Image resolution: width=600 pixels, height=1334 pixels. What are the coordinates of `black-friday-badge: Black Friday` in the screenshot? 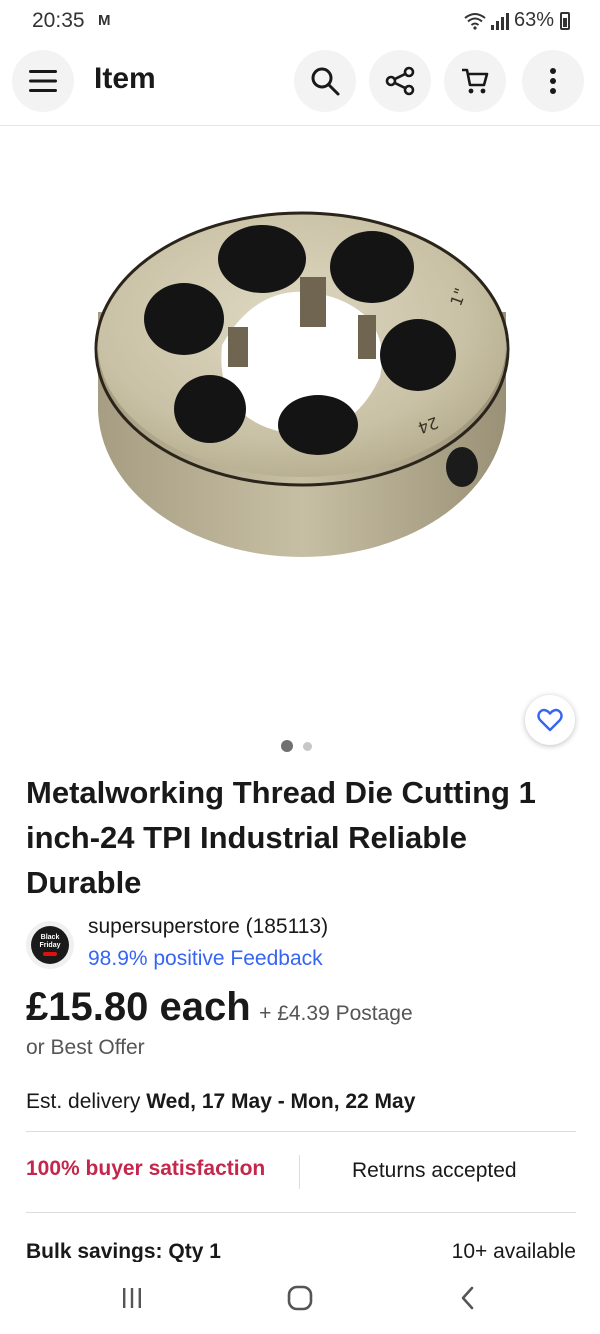 It's located at (50, 945).